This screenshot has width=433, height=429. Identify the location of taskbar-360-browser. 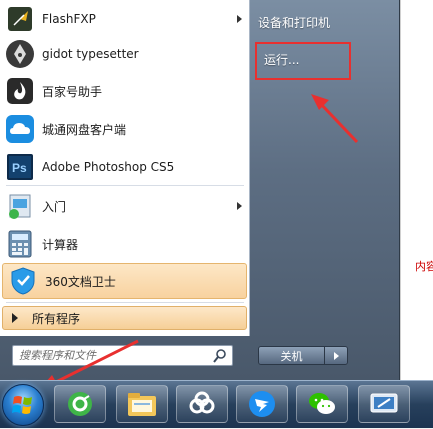
(80, 404).